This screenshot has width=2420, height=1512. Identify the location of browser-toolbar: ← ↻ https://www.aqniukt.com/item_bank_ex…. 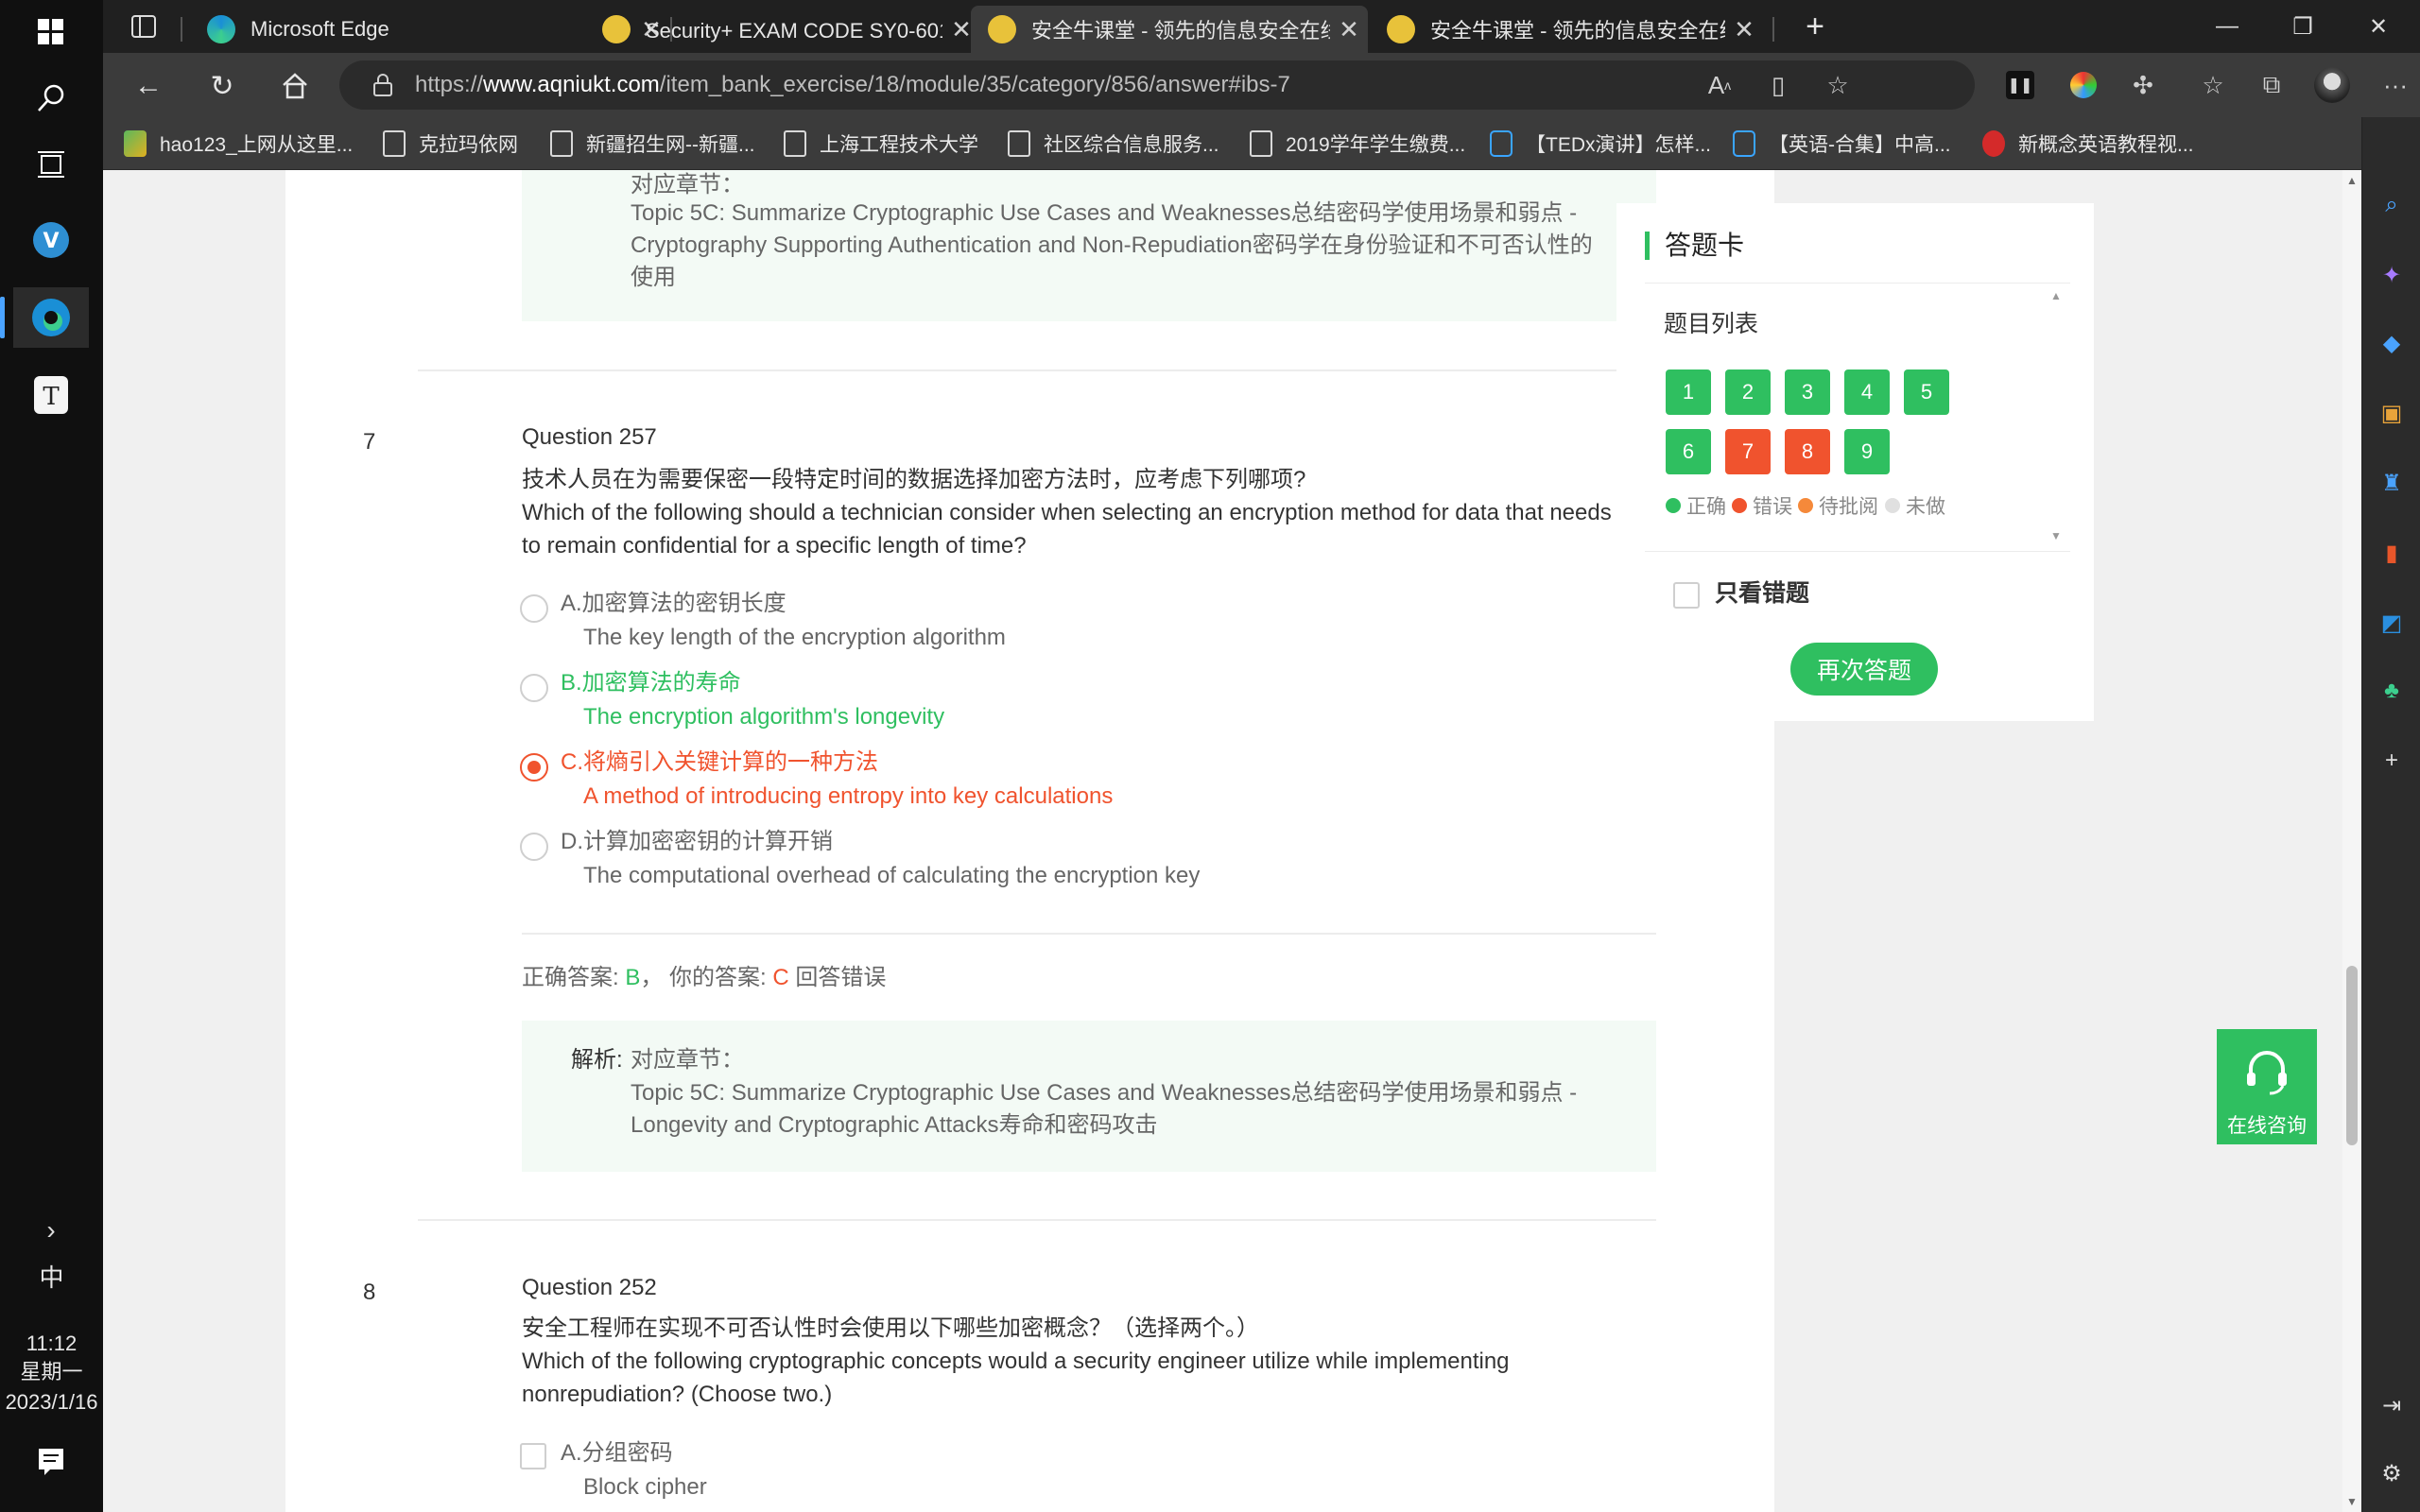
(1261, 85).